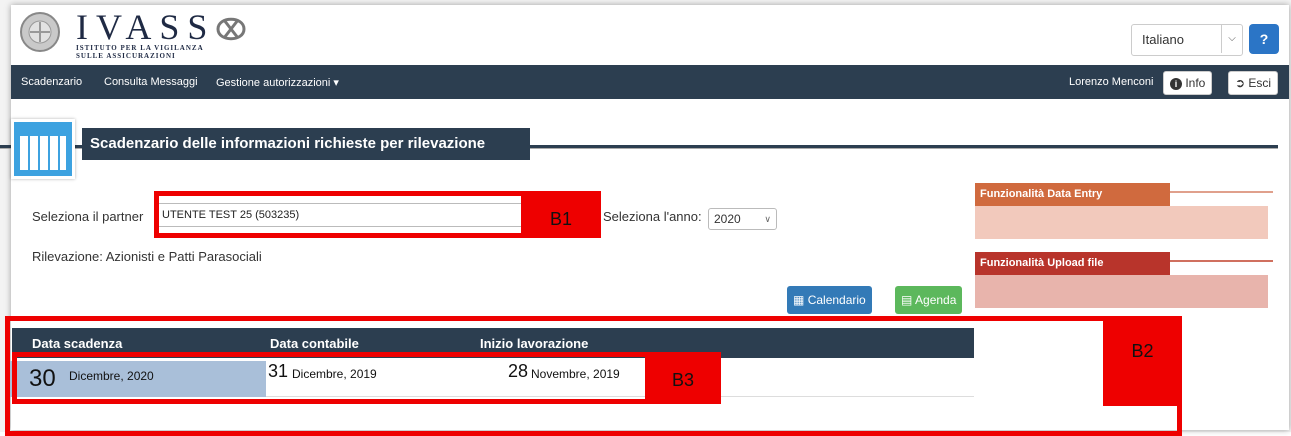 This screenshot has width=1291, height=436. Describe the element at coordinates (1195, 83) in the screenshot. I see `info-label: Info` at that location.